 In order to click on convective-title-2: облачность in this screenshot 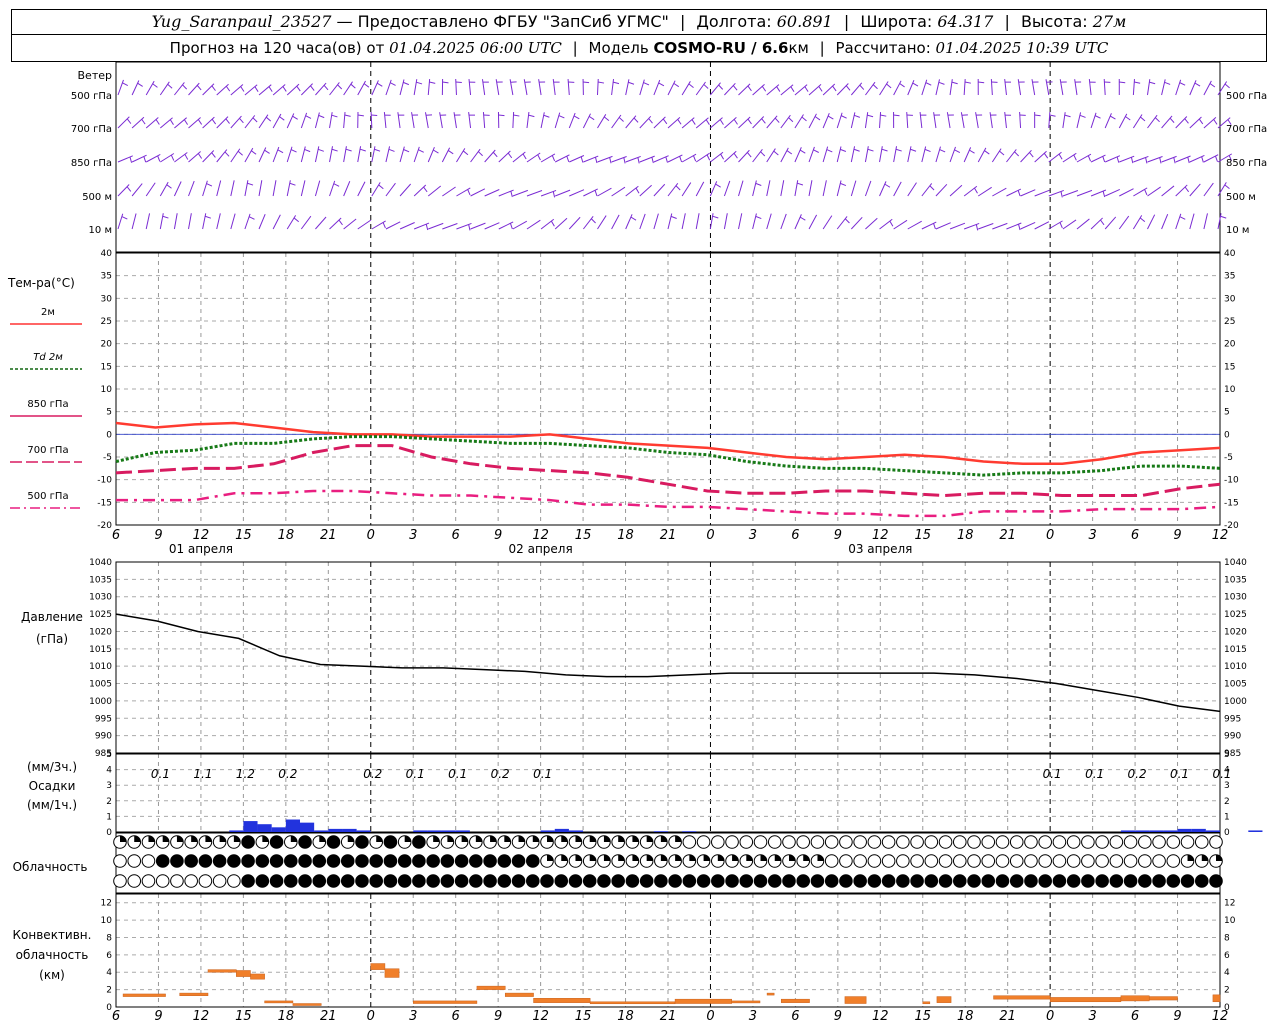, I will do `click(52, 955)`.